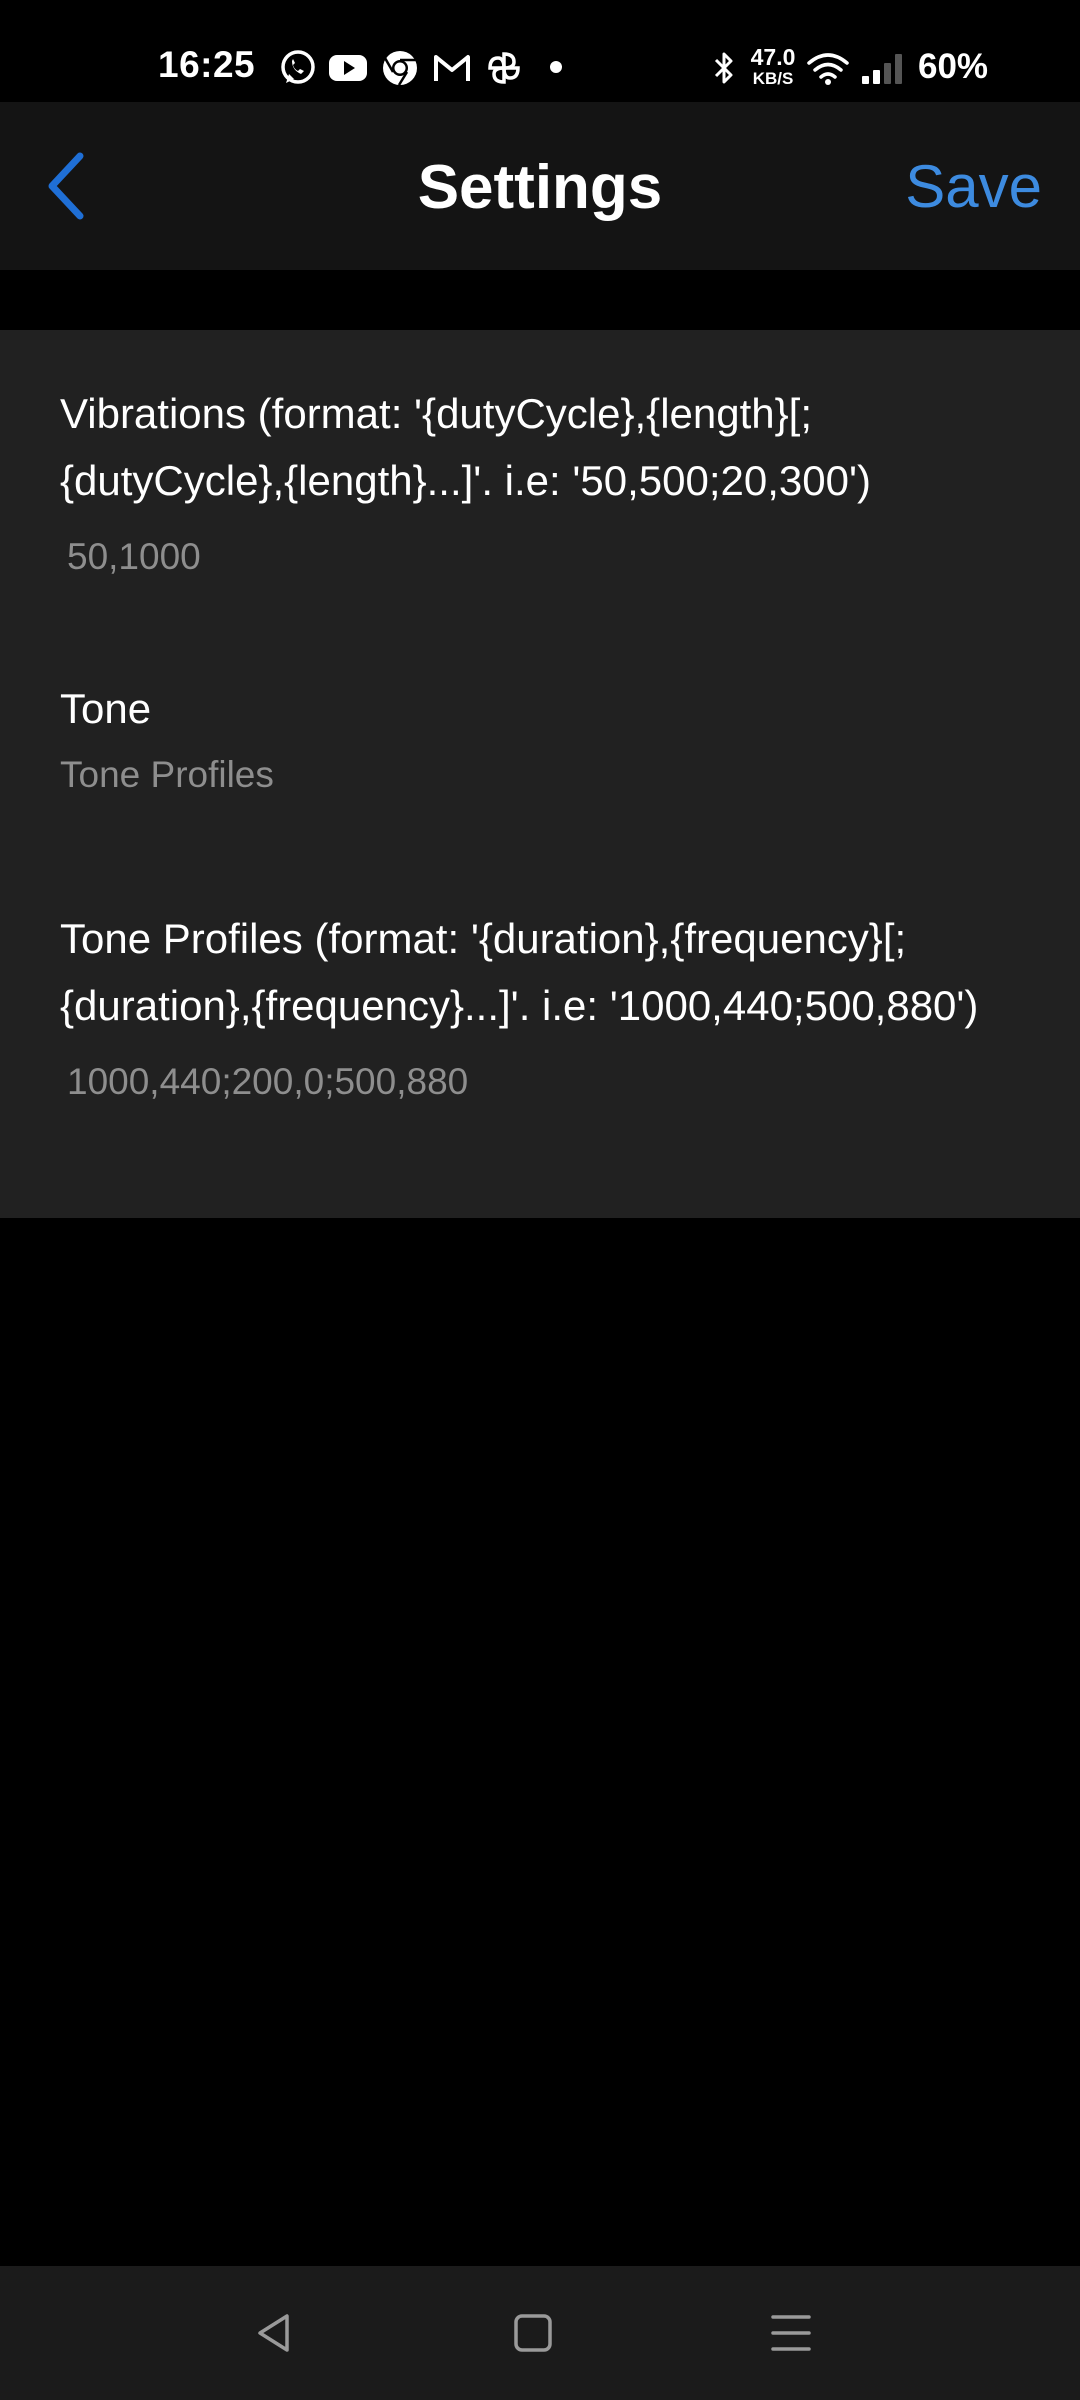  Describe the element at coordinates (504, 68) in the screenshot. I see `pinwheel-icon` at that location.